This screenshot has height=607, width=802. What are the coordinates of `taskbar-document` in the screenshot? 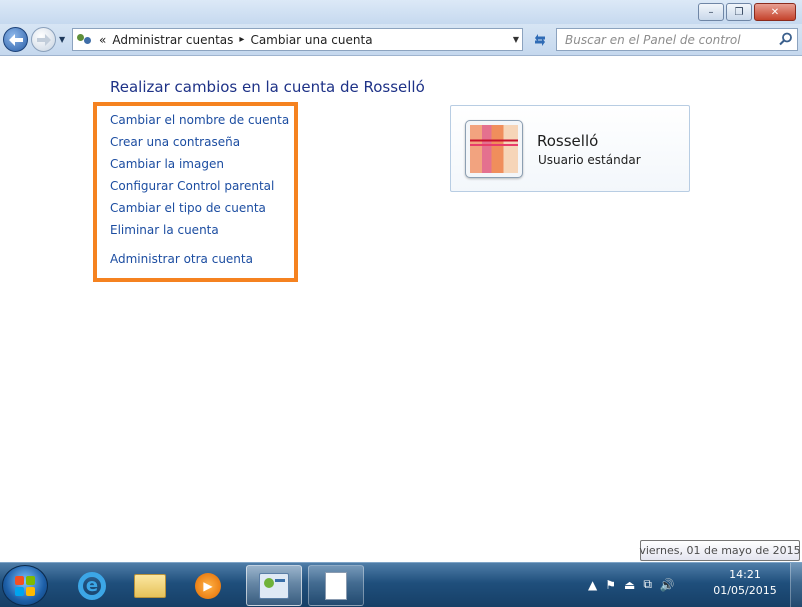 It's located at (336, 585).